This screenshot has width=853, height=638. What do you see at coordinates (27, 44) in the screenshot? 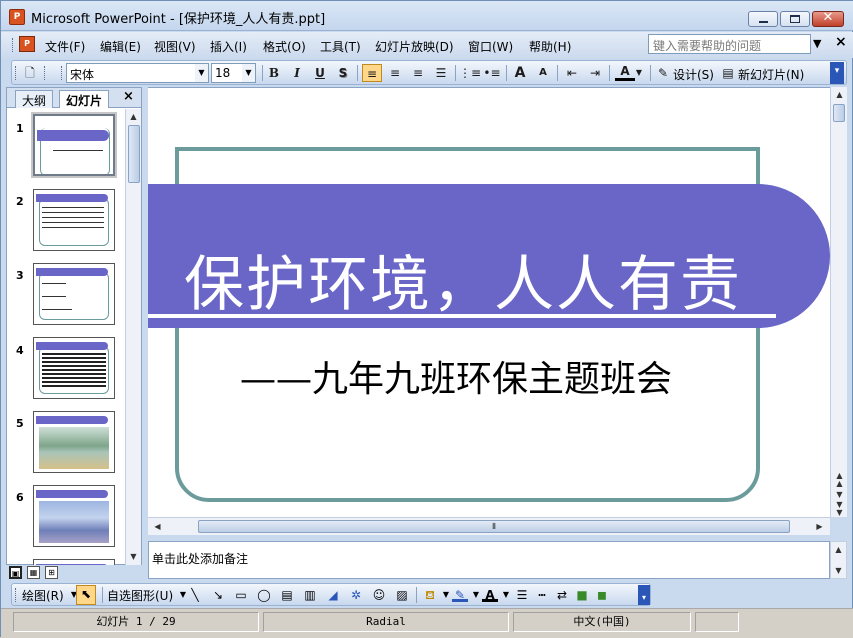
I see `document-icon: P` at bounding box center [27, 44].